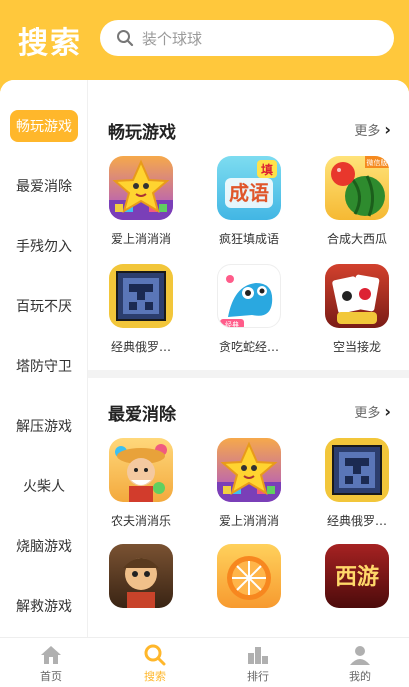  Describe the element at coordinates (142, 415) in the screenshot. I see `section-title: 最爱消除` at that location.